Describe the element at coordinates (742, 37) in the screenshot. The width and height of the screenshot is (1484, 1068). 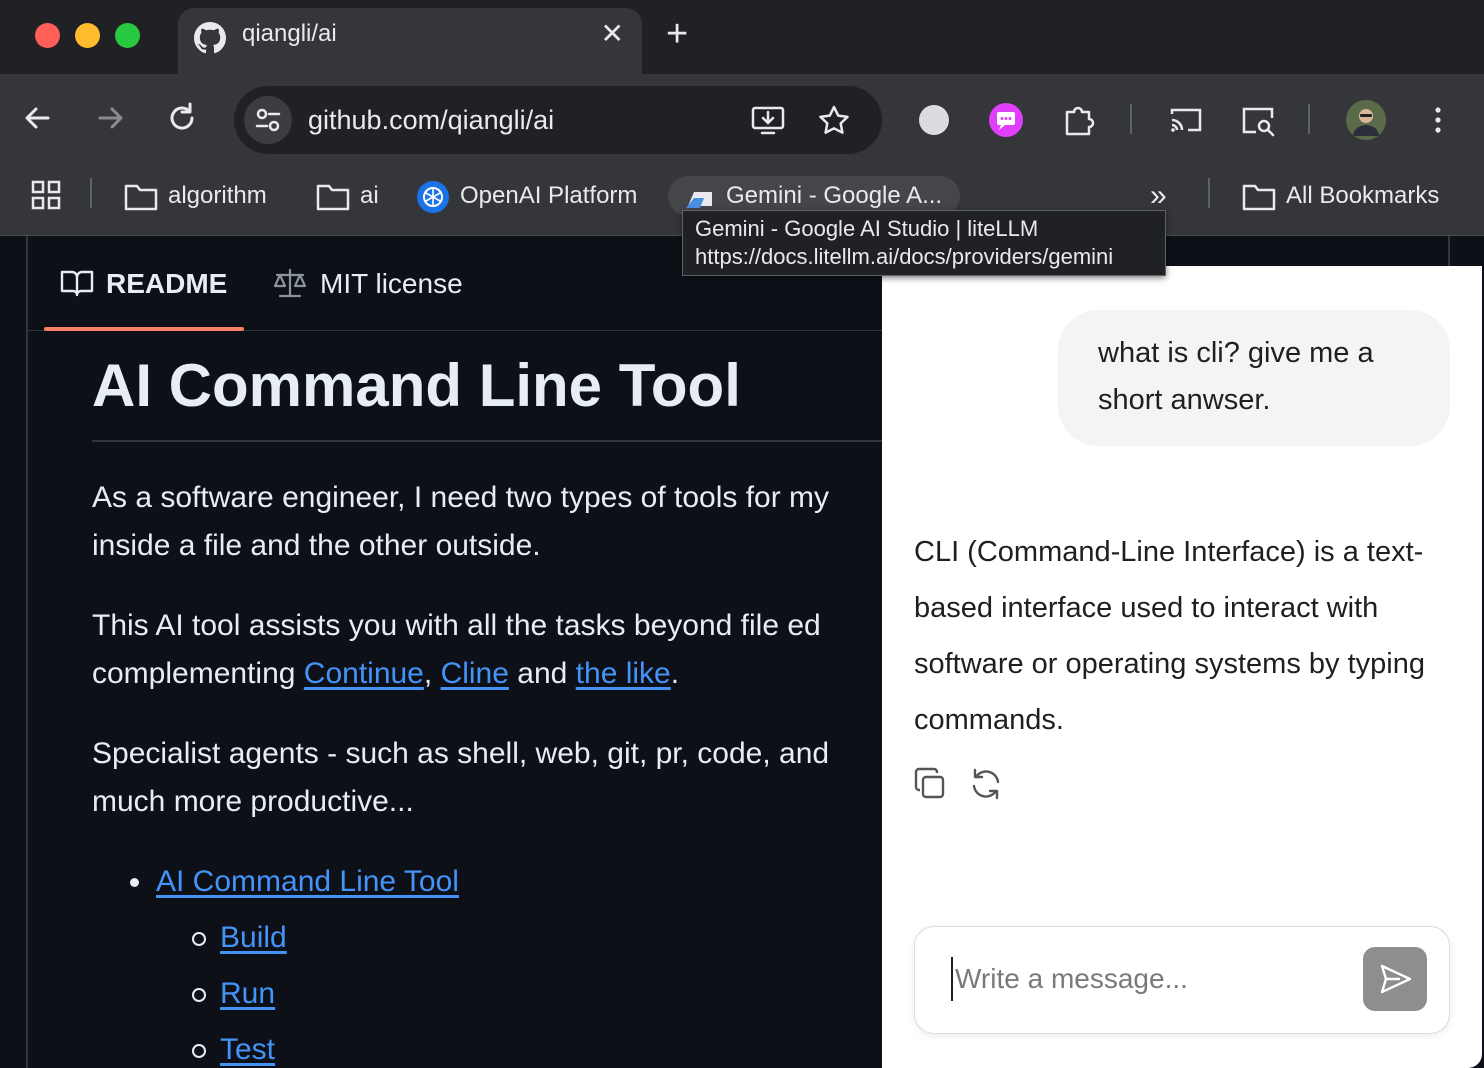
I see `title-bar: qiangli/ai ✕ +` at that location.